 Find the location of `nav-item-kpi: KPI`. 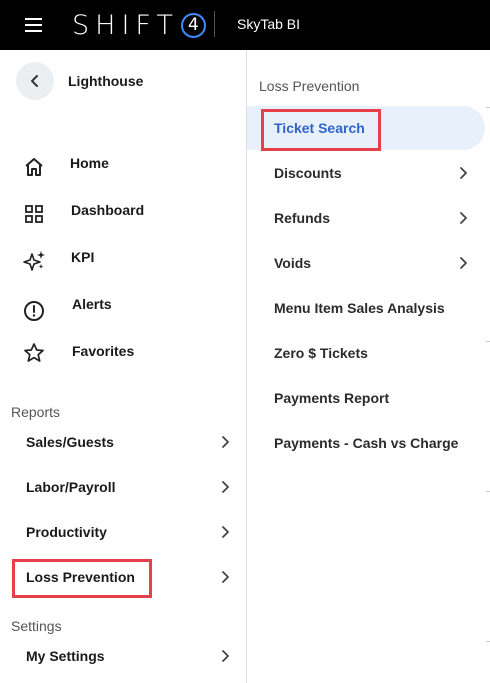

nav-item-kpi: KPI is located at coordinates (123, 260).